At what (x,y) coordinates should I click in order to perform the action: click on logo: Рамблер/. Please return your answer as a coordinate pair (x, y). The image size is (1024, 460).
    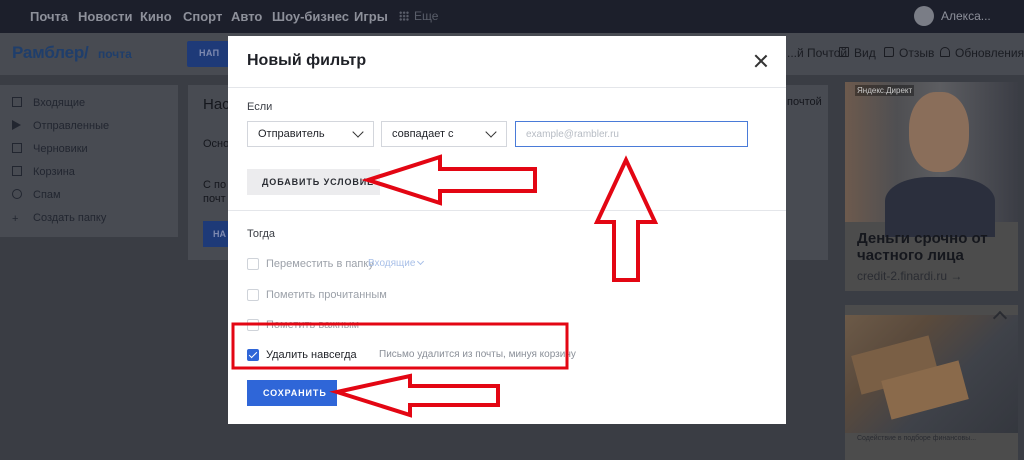
    Looking at the image, I should click on (50, 53).